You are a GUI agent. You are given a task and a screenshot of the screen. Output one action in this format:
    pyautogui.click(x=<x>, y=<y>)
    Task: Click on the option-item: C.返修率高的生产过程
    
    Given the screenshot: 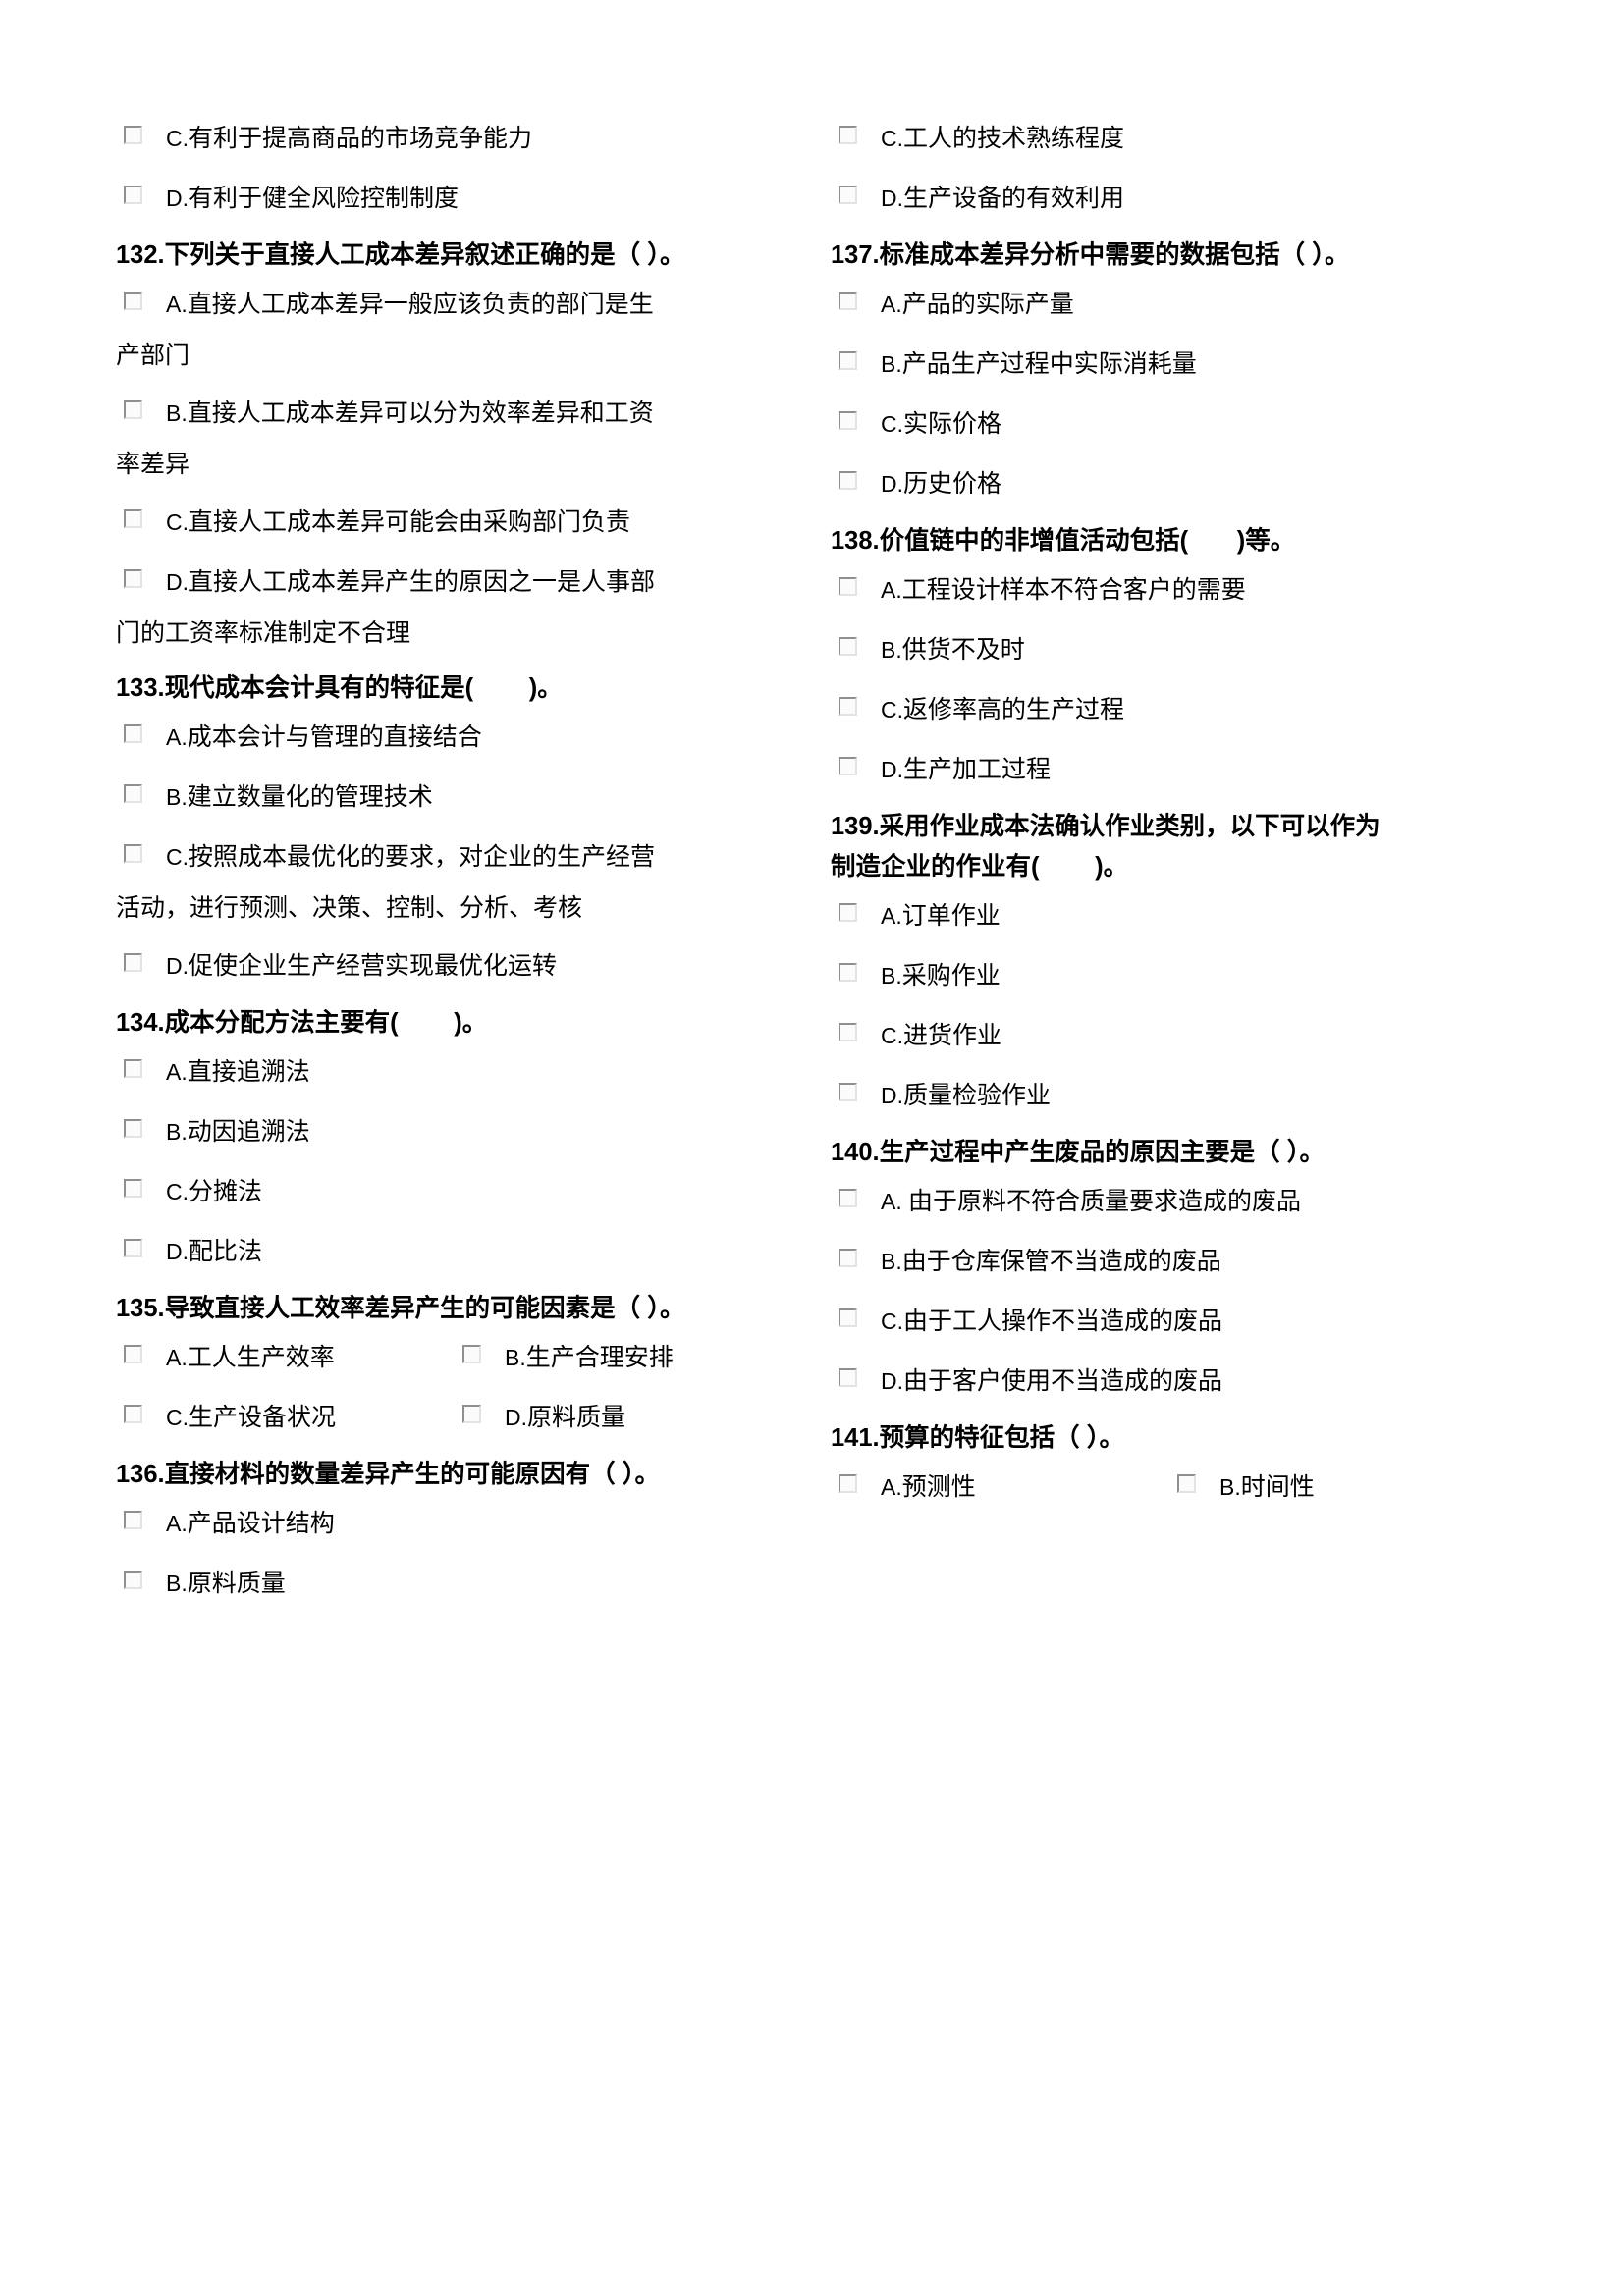 What is the action you would take?
    pyautogui.click(x=1169, y=710)
    